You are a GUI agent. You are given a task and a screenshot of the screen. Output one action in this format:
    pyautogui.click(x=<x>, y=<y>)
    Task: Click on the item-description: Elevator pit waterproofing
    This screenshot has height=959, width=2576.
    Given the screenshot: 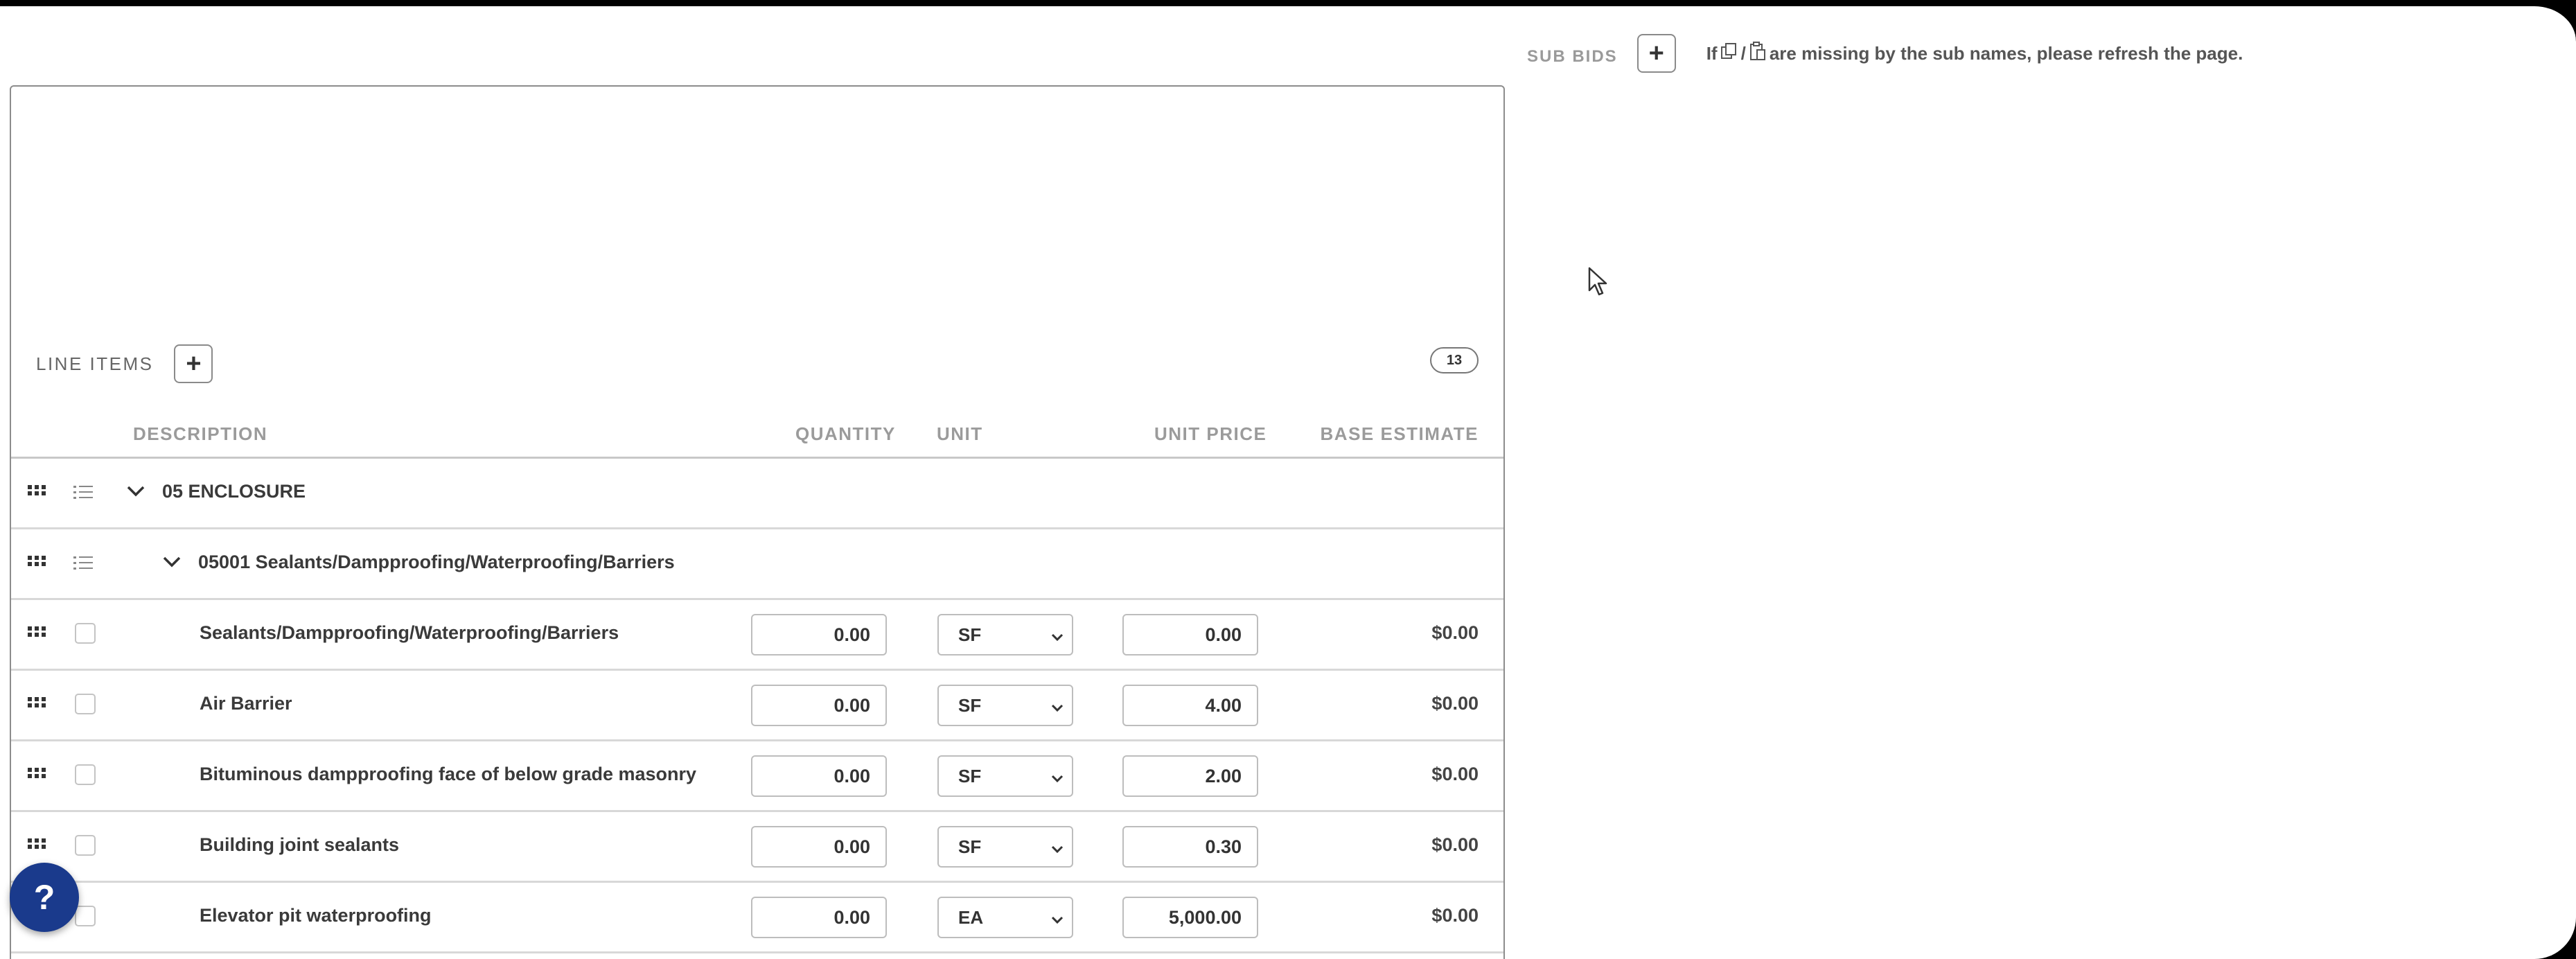 What is the action you would take?
    pyautogui.click(x=316, y=915)
    